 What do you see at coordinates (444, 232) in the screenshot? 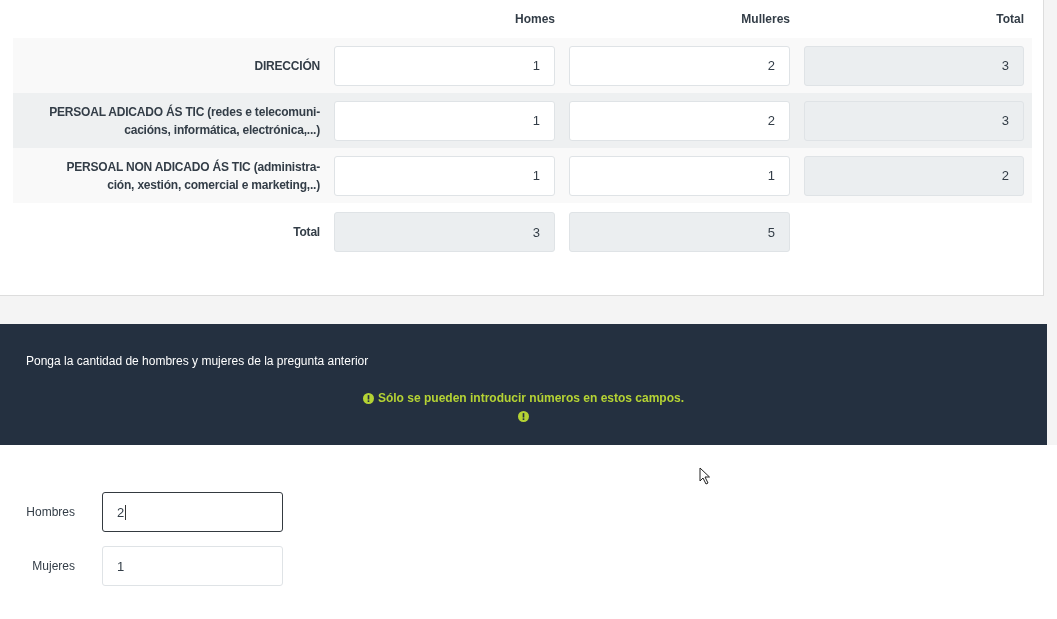
I see `total-field: 3` at bounding box center [444, 232].